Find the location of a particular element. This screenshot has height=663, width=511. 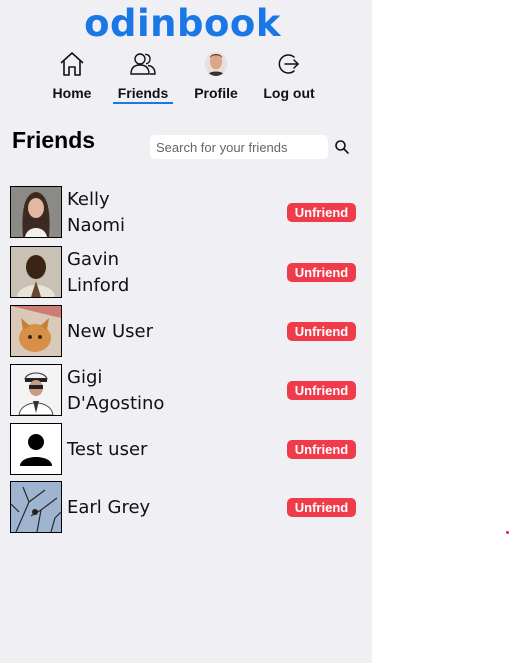

nav-profile-label: Profile is located at coordinates (216, 93).